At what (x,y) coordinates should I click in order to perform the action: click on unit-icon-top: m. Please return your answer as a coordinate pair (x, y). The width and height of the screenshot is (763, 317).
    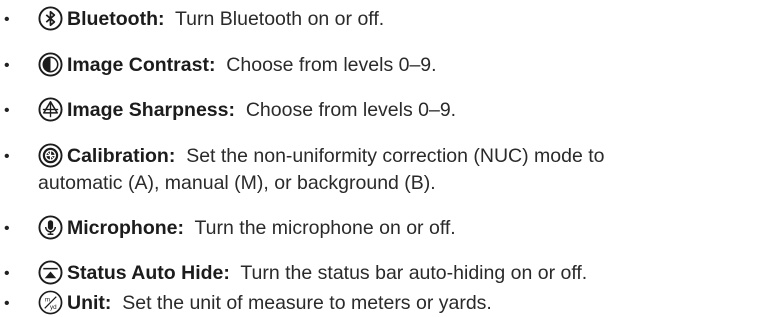
    Looking at the image, I should click on (47, 300).